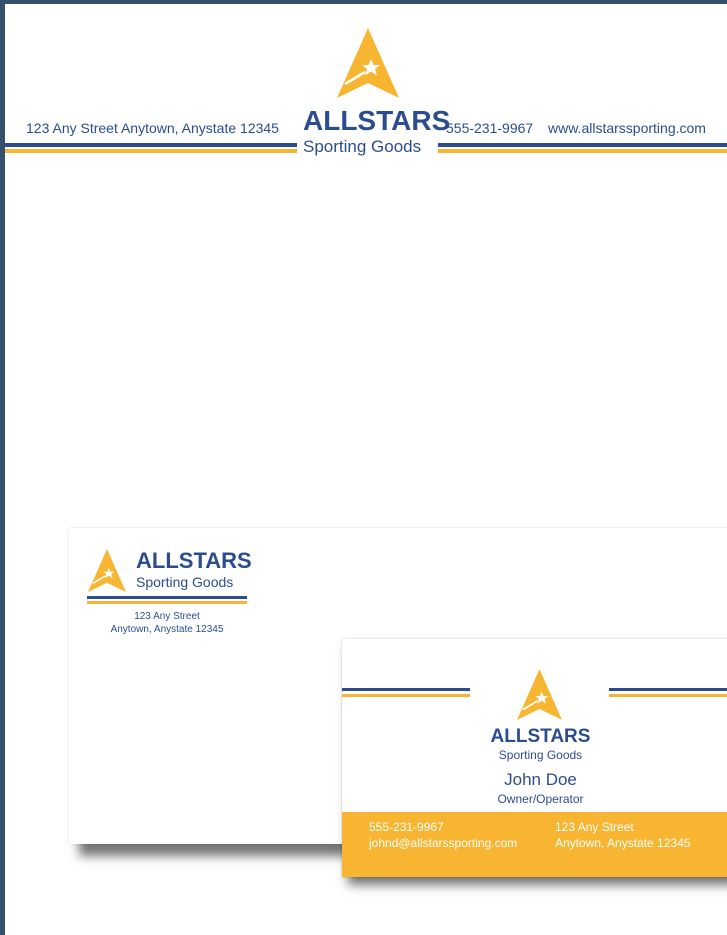 The height and width of the screenshot is (935, 727). What do you see at coordinates (377, 120) in the screenshot?
I see `letterhead-brand-name: ALLSTARS` at bounding box center [377, 120].